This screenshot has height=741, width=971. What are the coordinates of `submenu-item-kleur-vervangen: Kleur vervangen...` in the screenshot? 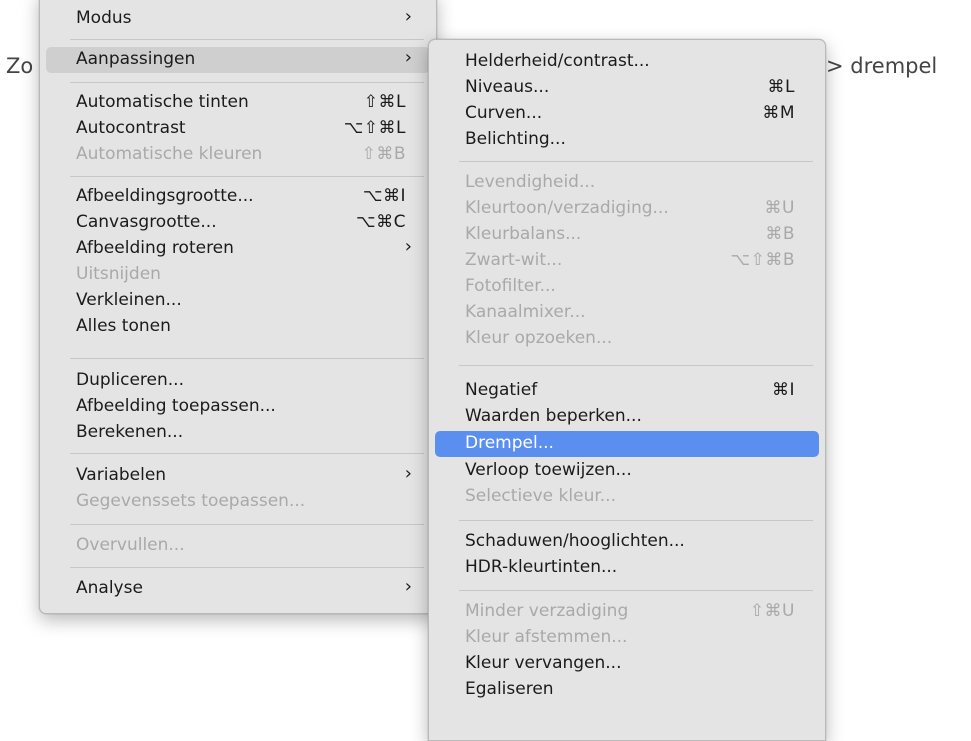 It's located at (627, 664).